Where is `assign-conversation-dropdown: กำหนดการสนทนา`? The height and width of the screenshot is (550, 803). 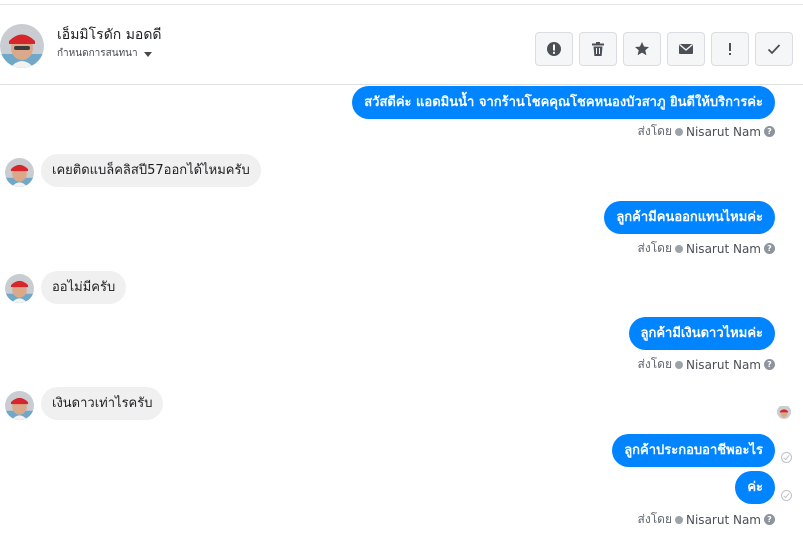 assign-conversation-dropdown: กำหนดการสนทนา is located at coordinates (104, 53).